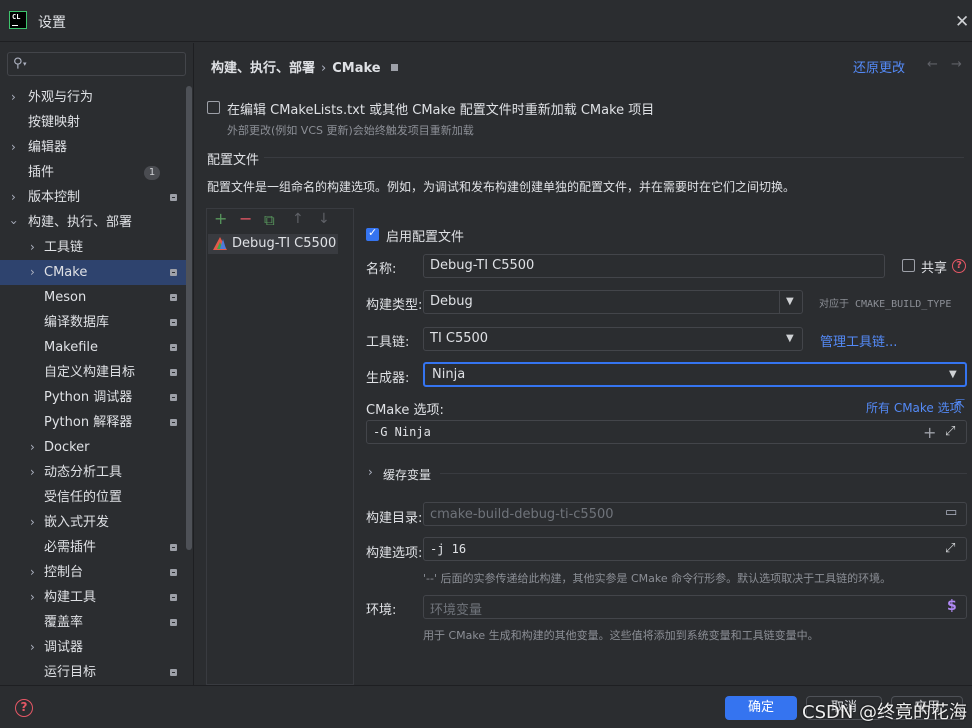  Describe the element at coordinates (96, 597) in the screenshot. I see `sidebar-item-build-tools: › 构建工具` at that location.